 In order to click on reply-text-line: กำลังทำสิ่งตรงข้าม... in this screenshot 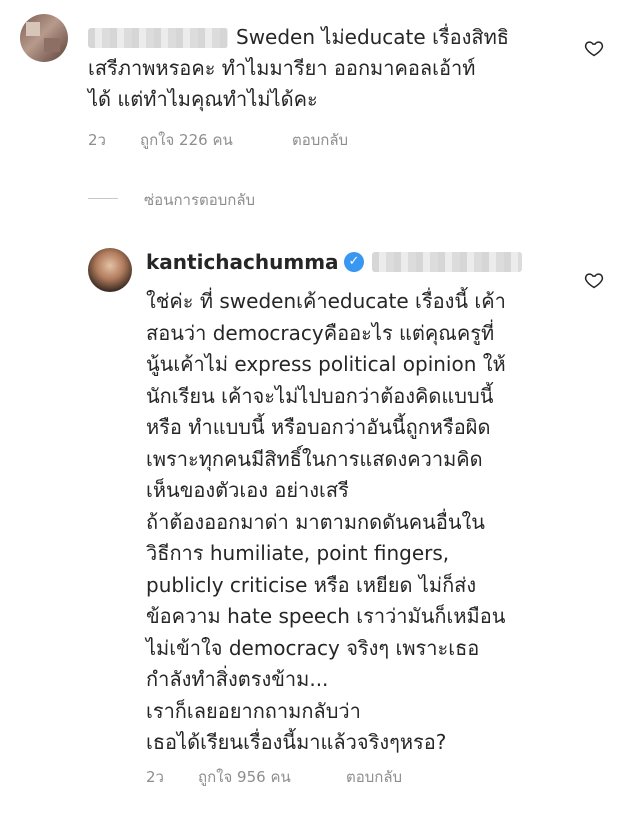, I will do `click(237, 679)`.